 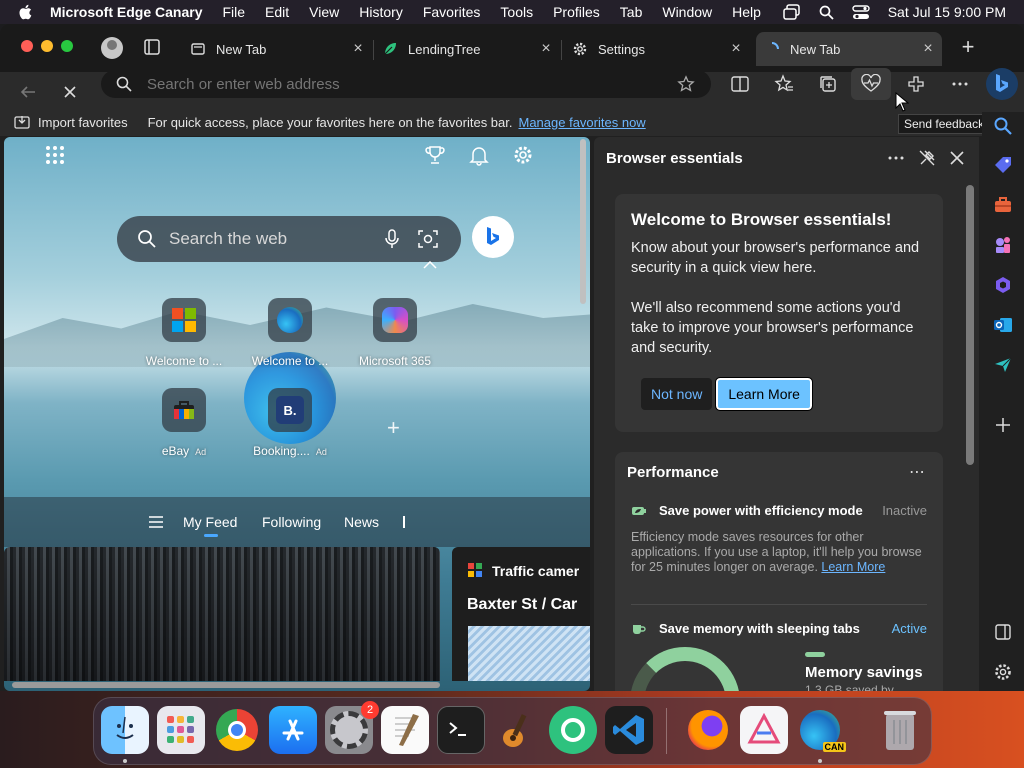 What do you see at coordinates (290, 423) in the screenshot?
I see `quick-link-tile: B. Booking.... Ad` at bounding box center [290, 423].